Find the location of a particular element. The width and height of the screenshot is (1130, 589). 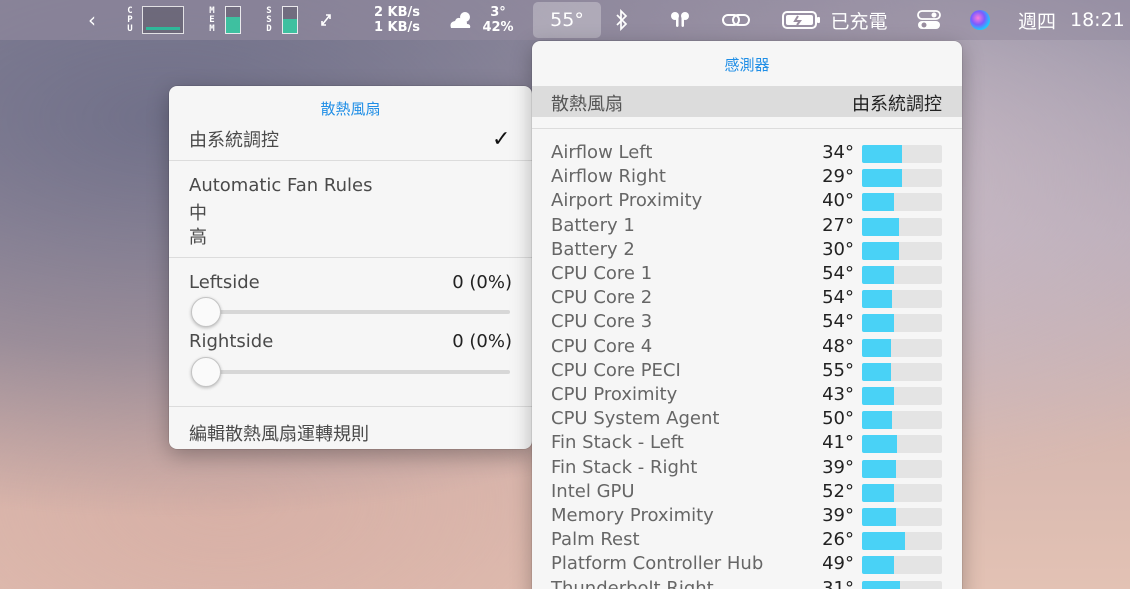

sensor-temperature: 55° is located at coordinates (838, 370).